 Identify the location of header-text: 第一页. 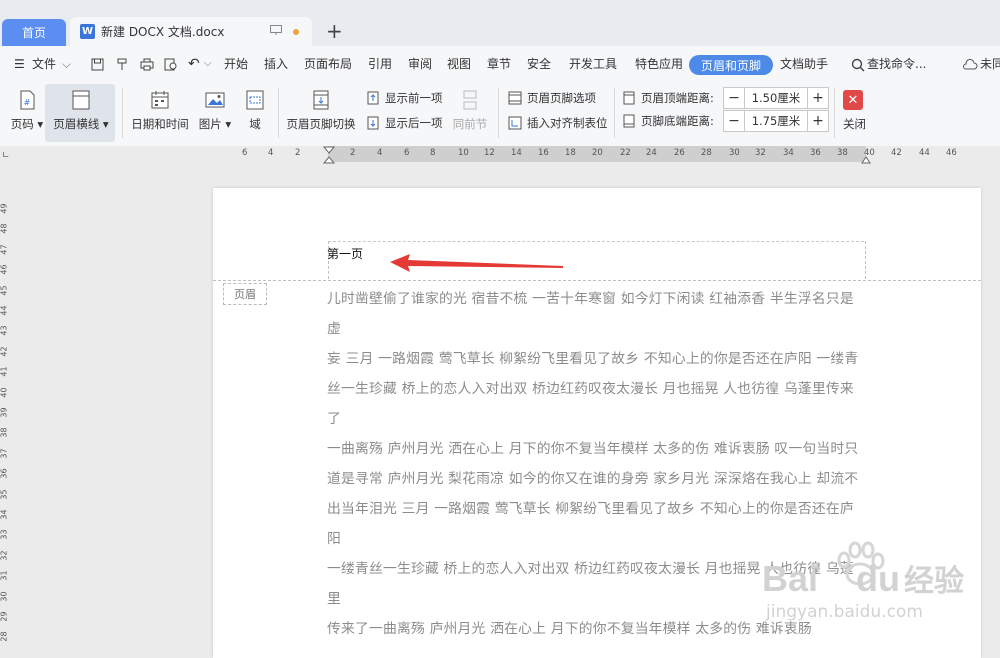
(345, 253).